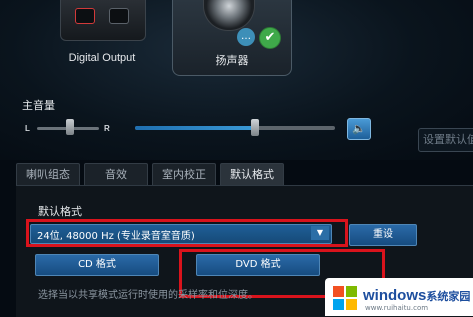 This screenshot has width=473, height=317. Describe the element at coordinates (397, 308) in the screenshot. I see `watermark-url: www.ruihaitu.com` at that location.